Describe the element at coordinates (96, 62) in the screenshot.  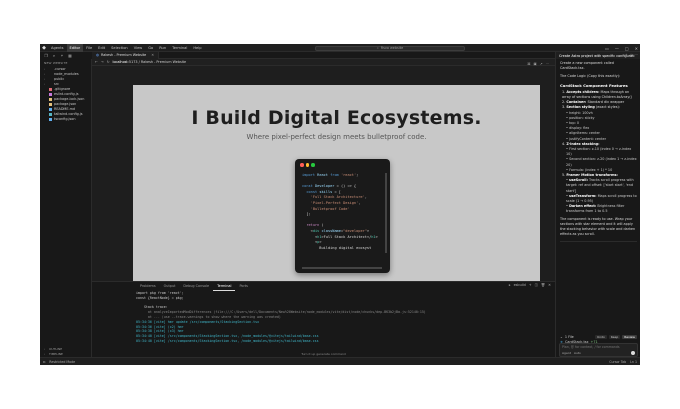
I see `back-icon: ←` at that location.